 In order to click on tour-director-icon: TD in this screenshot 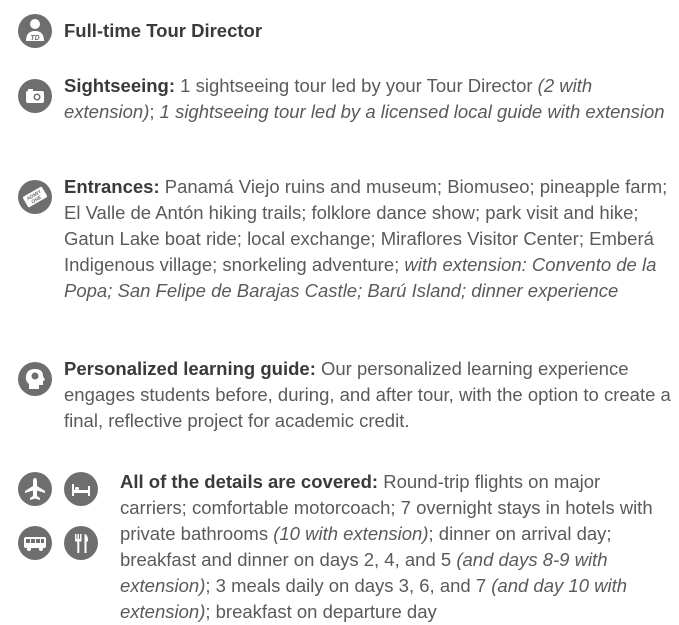, I will do `click(35, 31)`.